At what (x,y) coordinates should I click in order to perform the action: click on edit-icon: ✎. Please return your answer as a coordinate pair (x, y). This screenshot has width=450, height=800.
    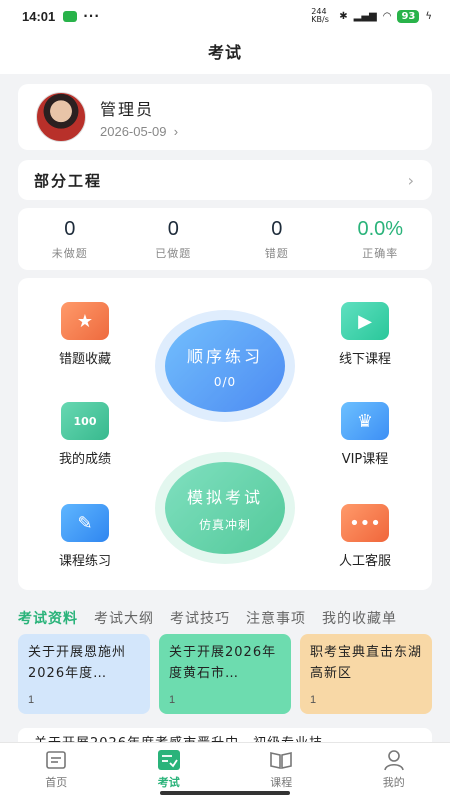
    Looking at the image, I should click on (85, 523).